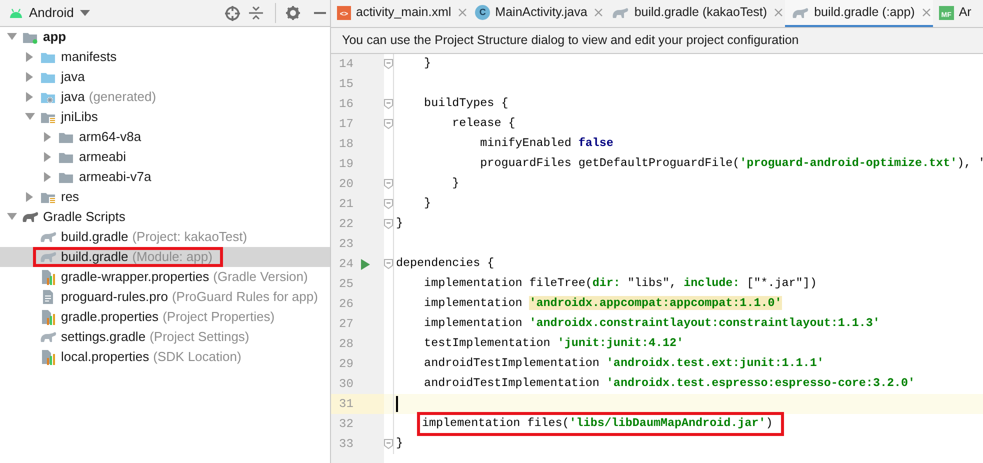 The height and width of the screenshot is (463, 983). What do you see at coordinates (365, 264) in the screenshot?
I see `run-icon` at bounding box center [365, 264].